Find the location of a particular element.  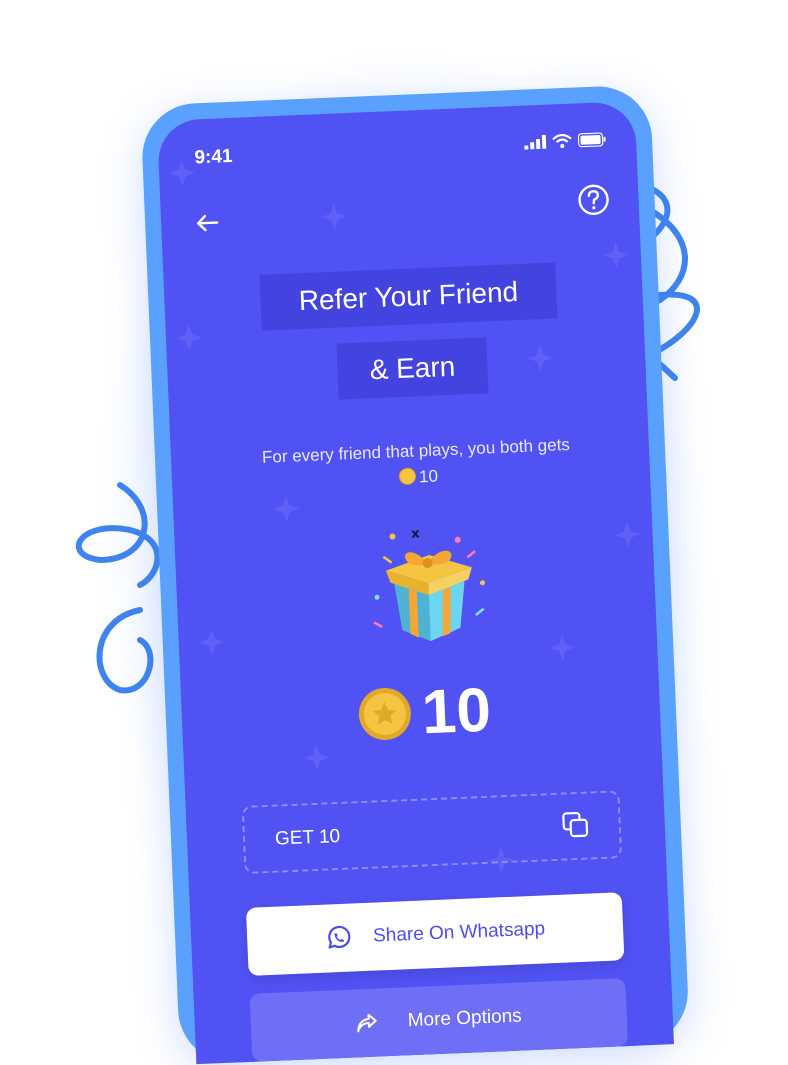

status-bar: 9:41 is located at coordinates (400, 150).